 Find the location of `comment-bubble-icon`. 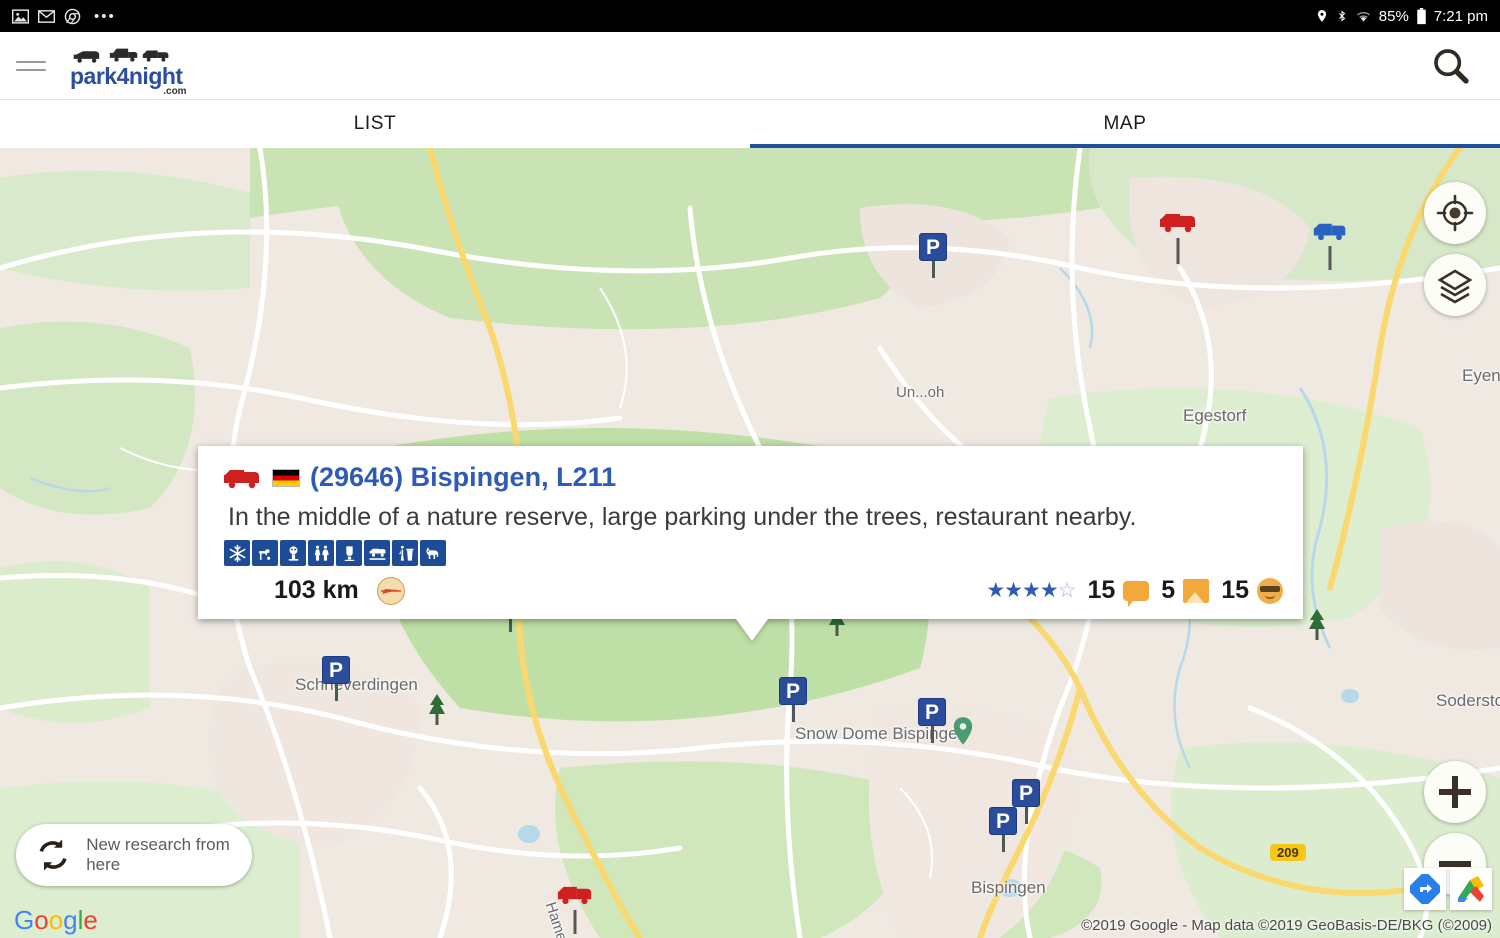

comment-bubble-icon is located at coordinates (1136, 593).